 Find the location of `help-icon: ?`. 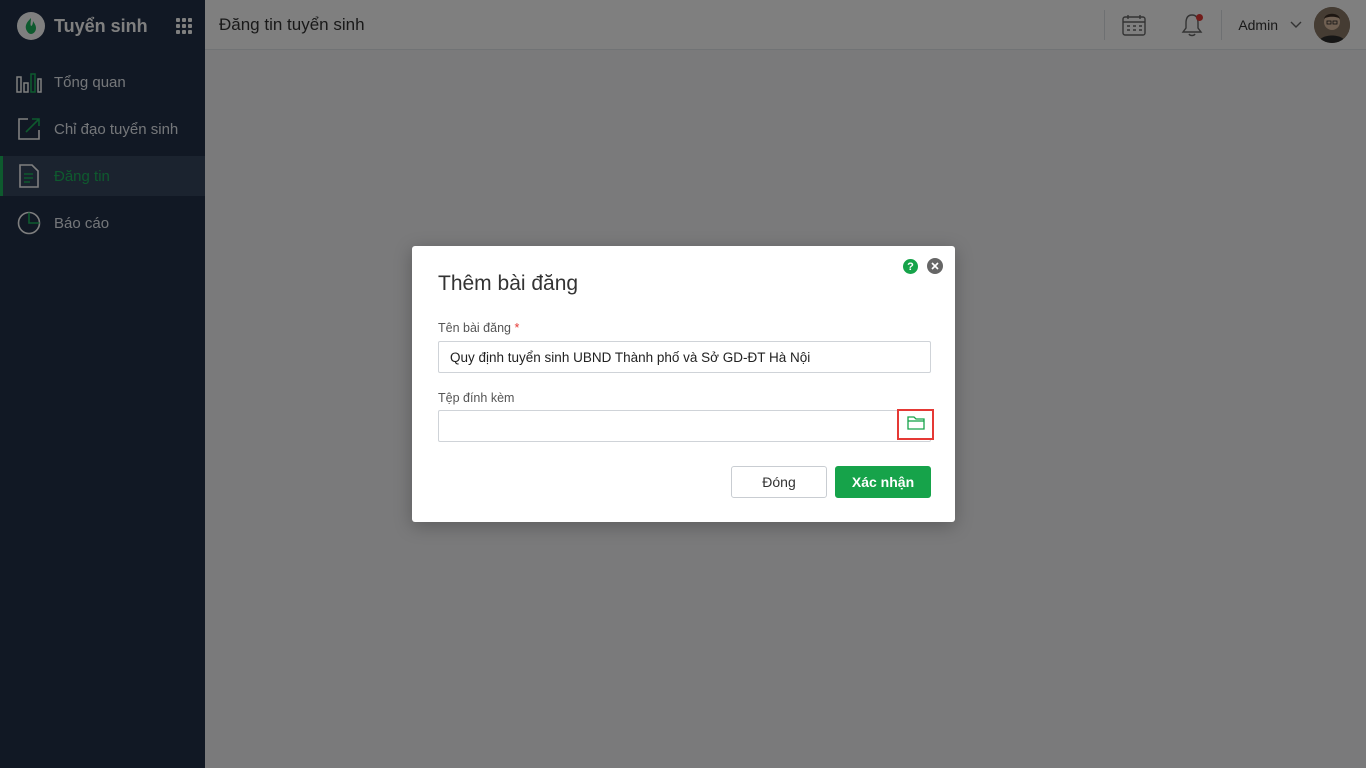

help-icon: ? is located at coordinates (910, 266).